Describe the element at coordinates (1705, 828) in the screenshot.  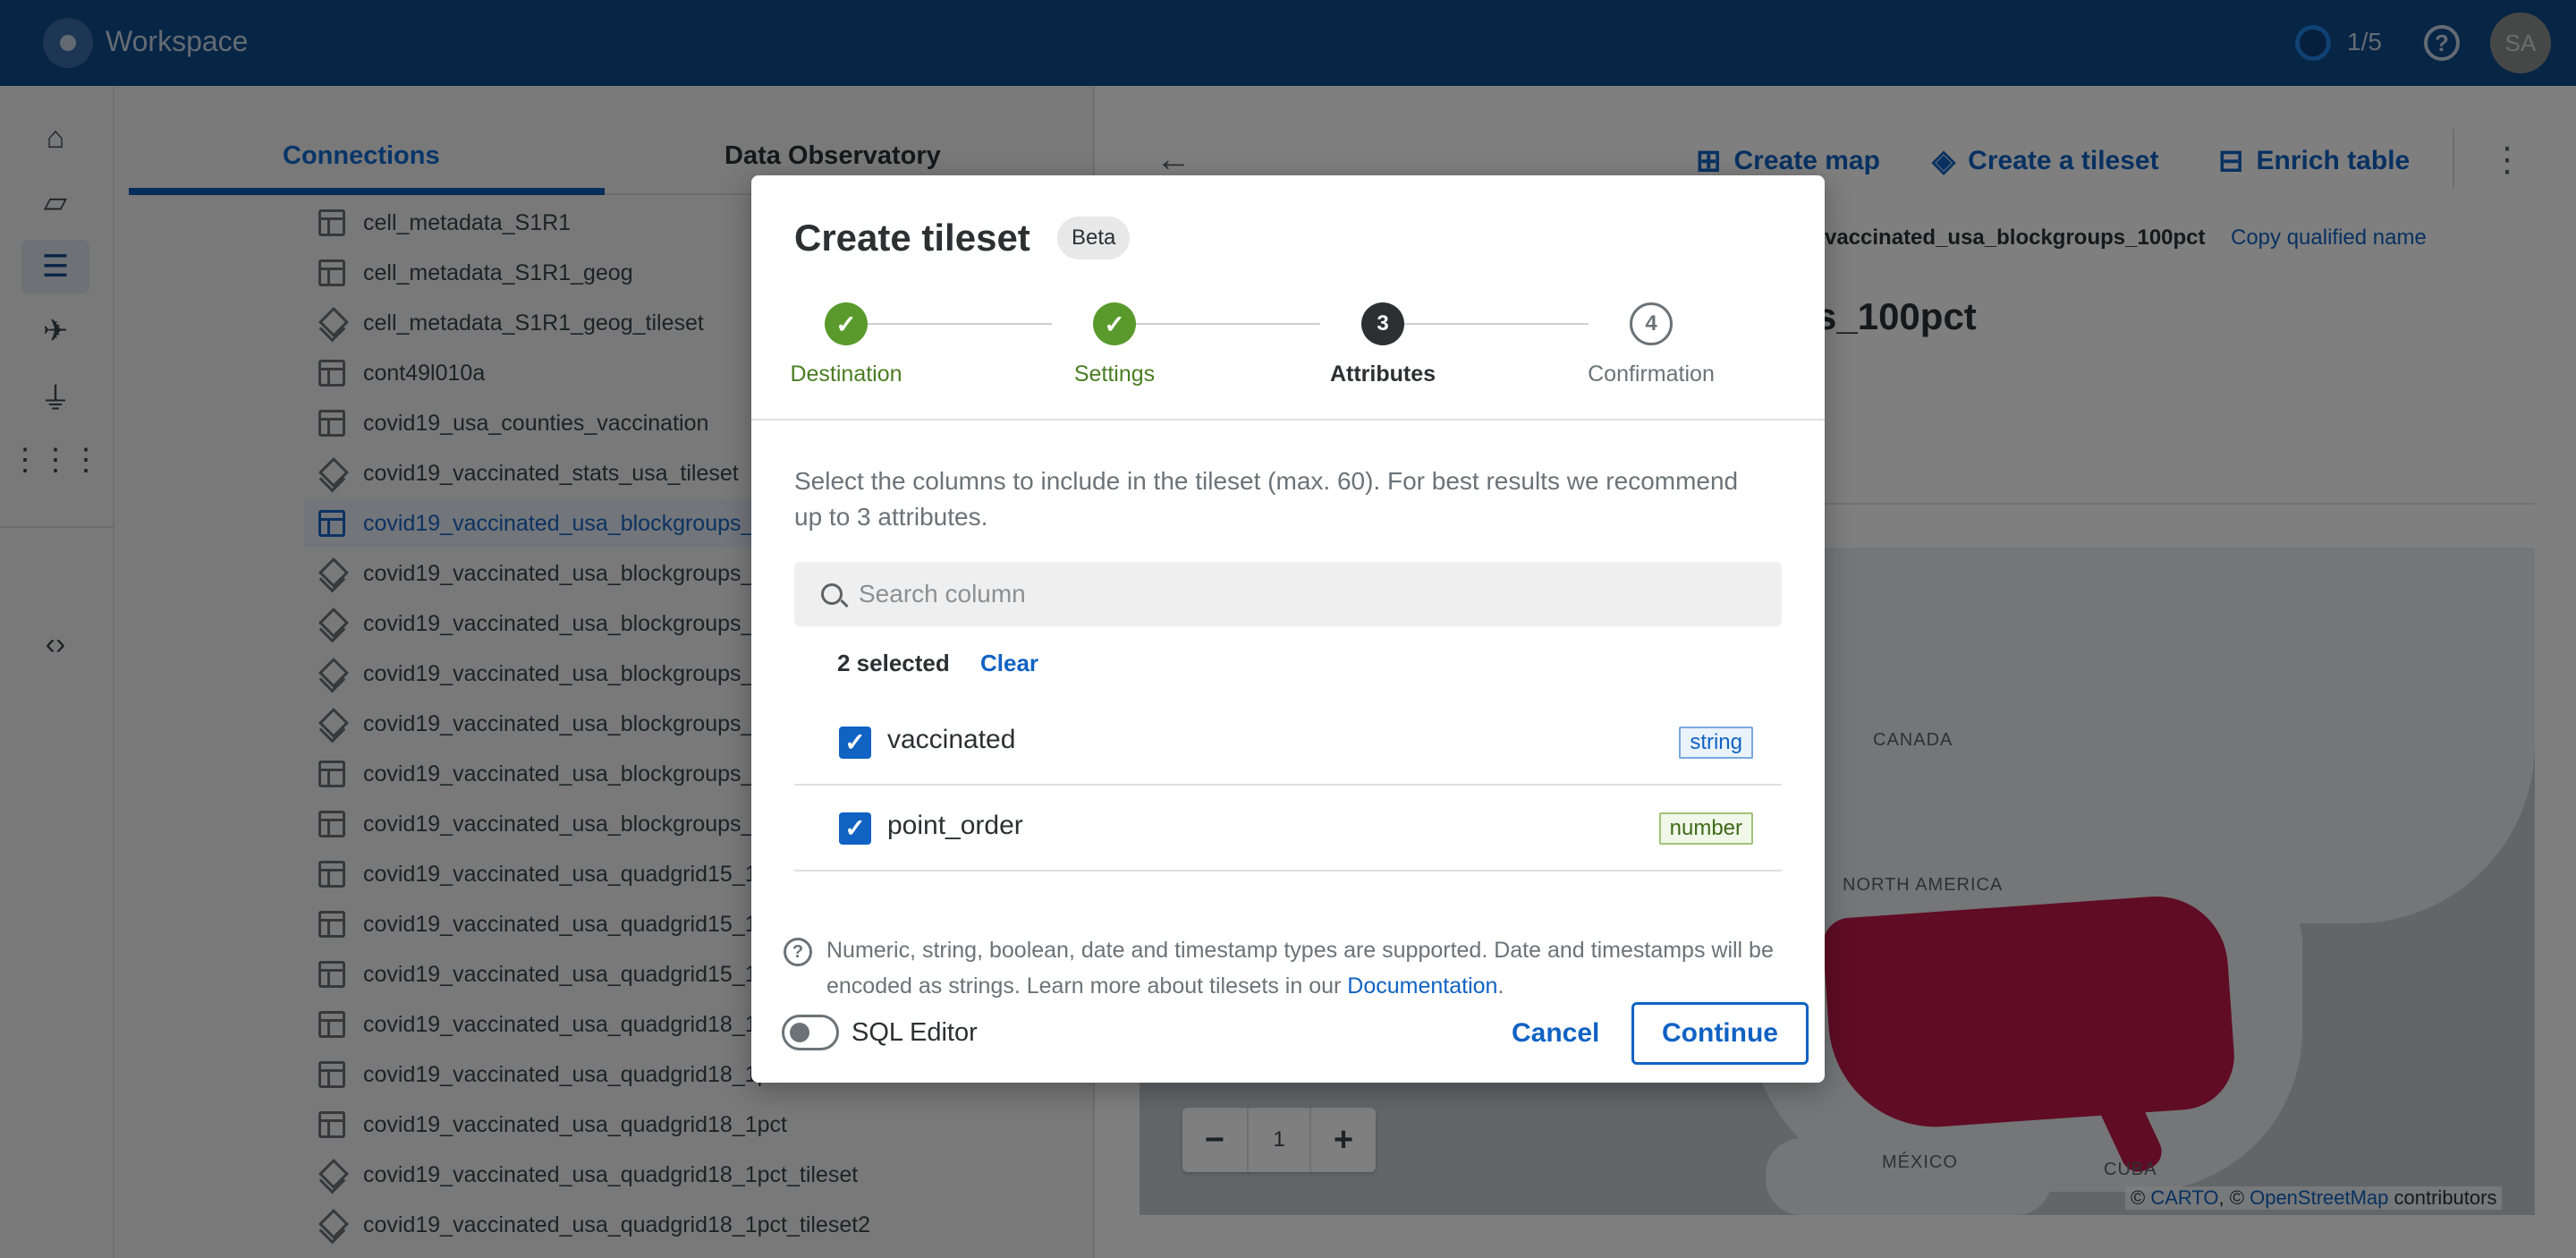
I see `column-type-badge: number` at that location.